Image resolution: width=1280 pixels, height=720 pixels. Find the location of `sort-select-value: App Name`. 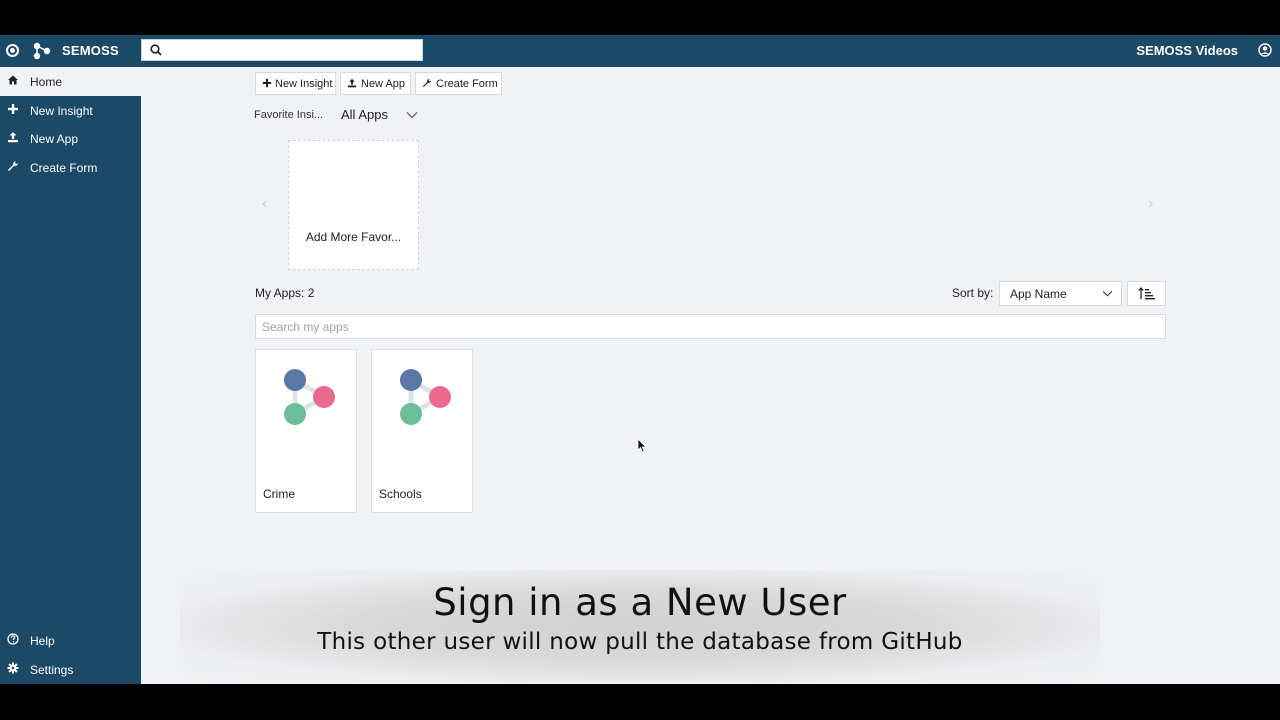

sort-select-value: App Name is located at coordinates (1038, 294).